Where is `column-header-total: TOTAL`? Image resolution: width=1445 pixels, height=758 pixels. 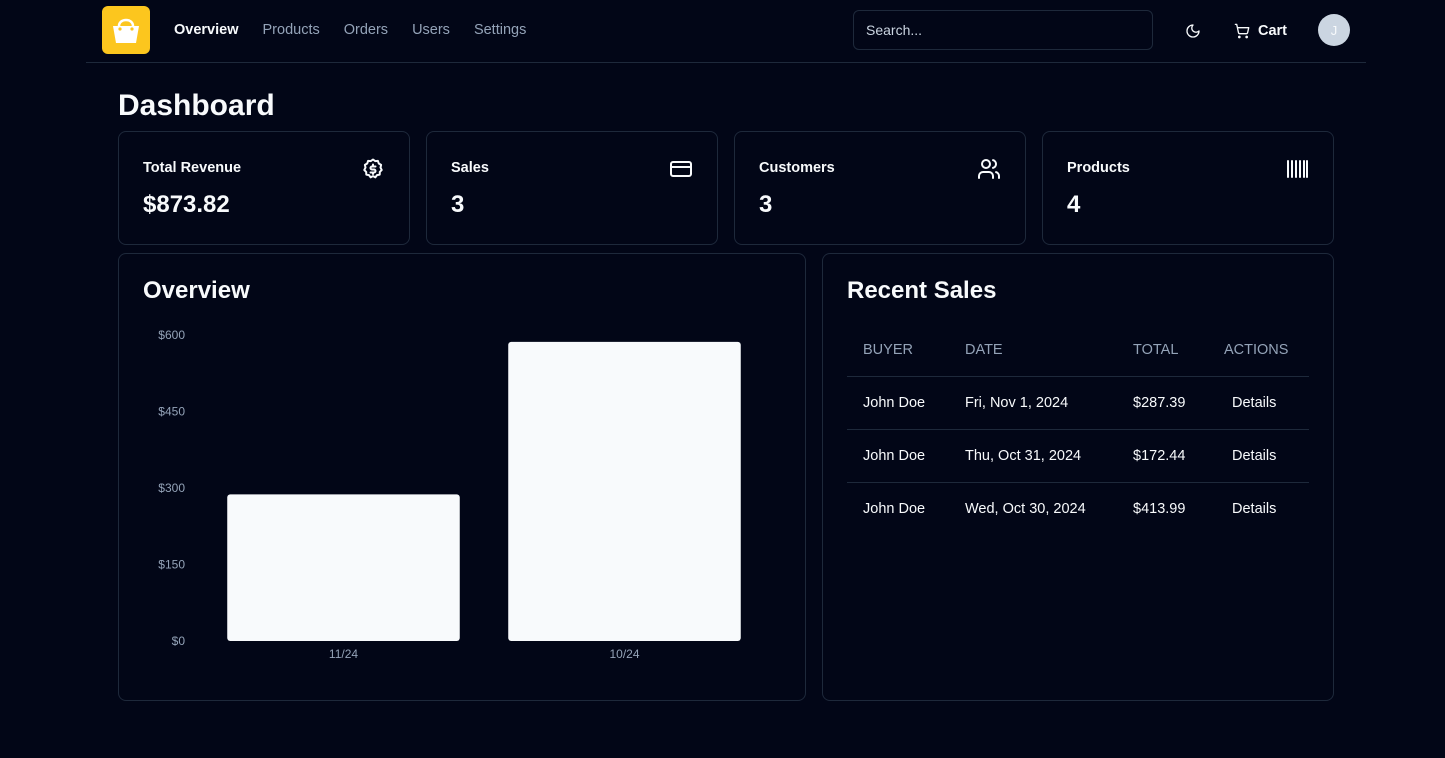 column-header-total: TOTAL is located at coordinates (1162, 350).